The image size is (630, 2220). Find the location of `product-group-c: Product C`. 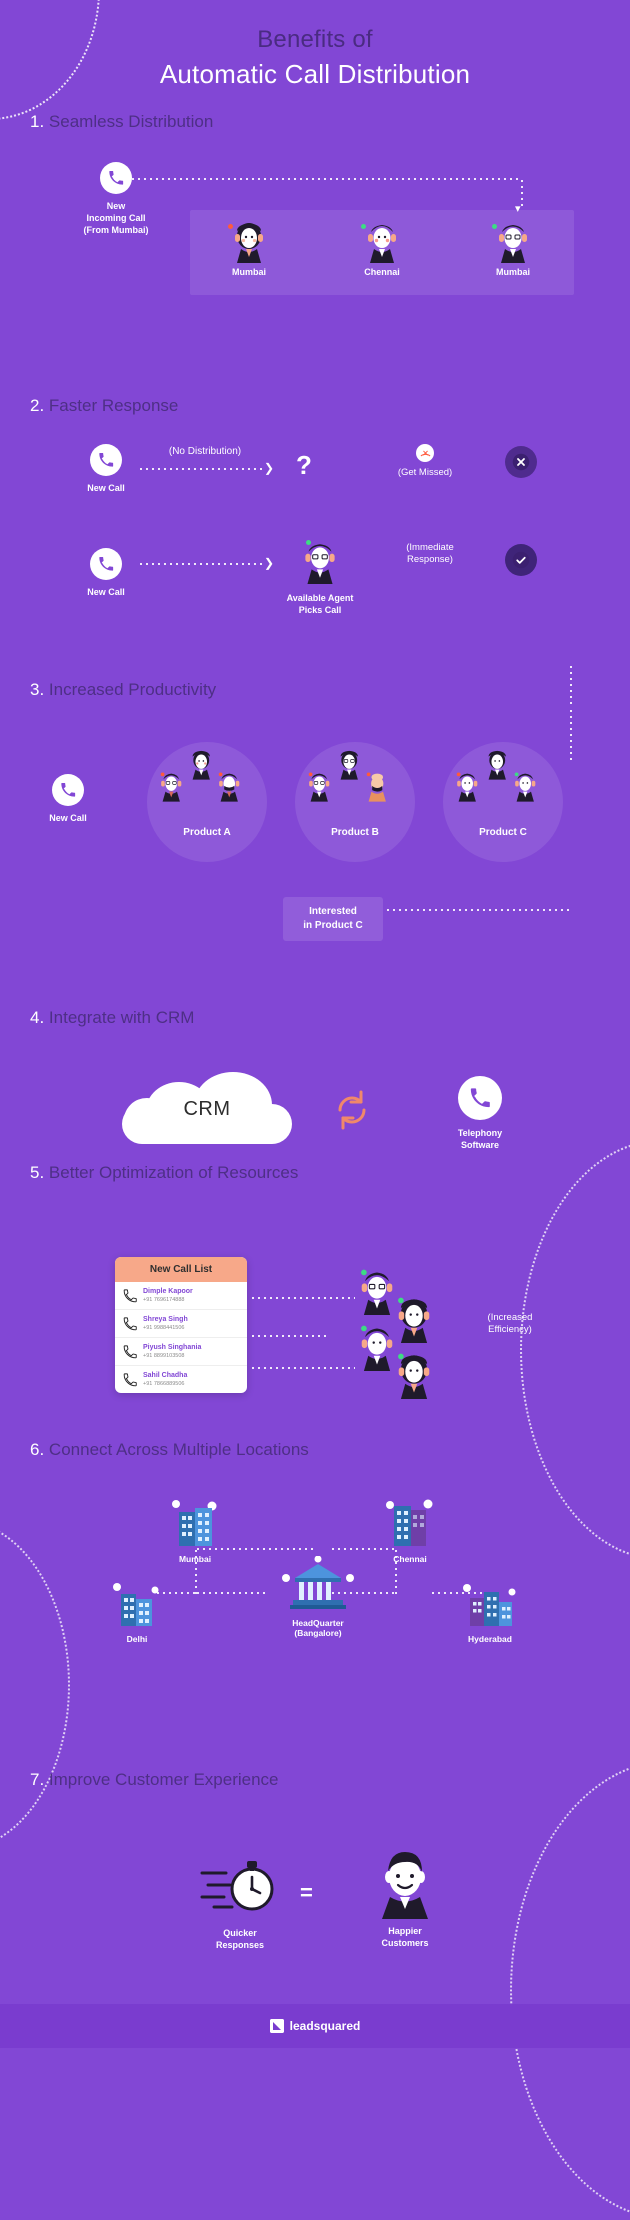

product-group-c: Product C is located at coordinates (503, 802).